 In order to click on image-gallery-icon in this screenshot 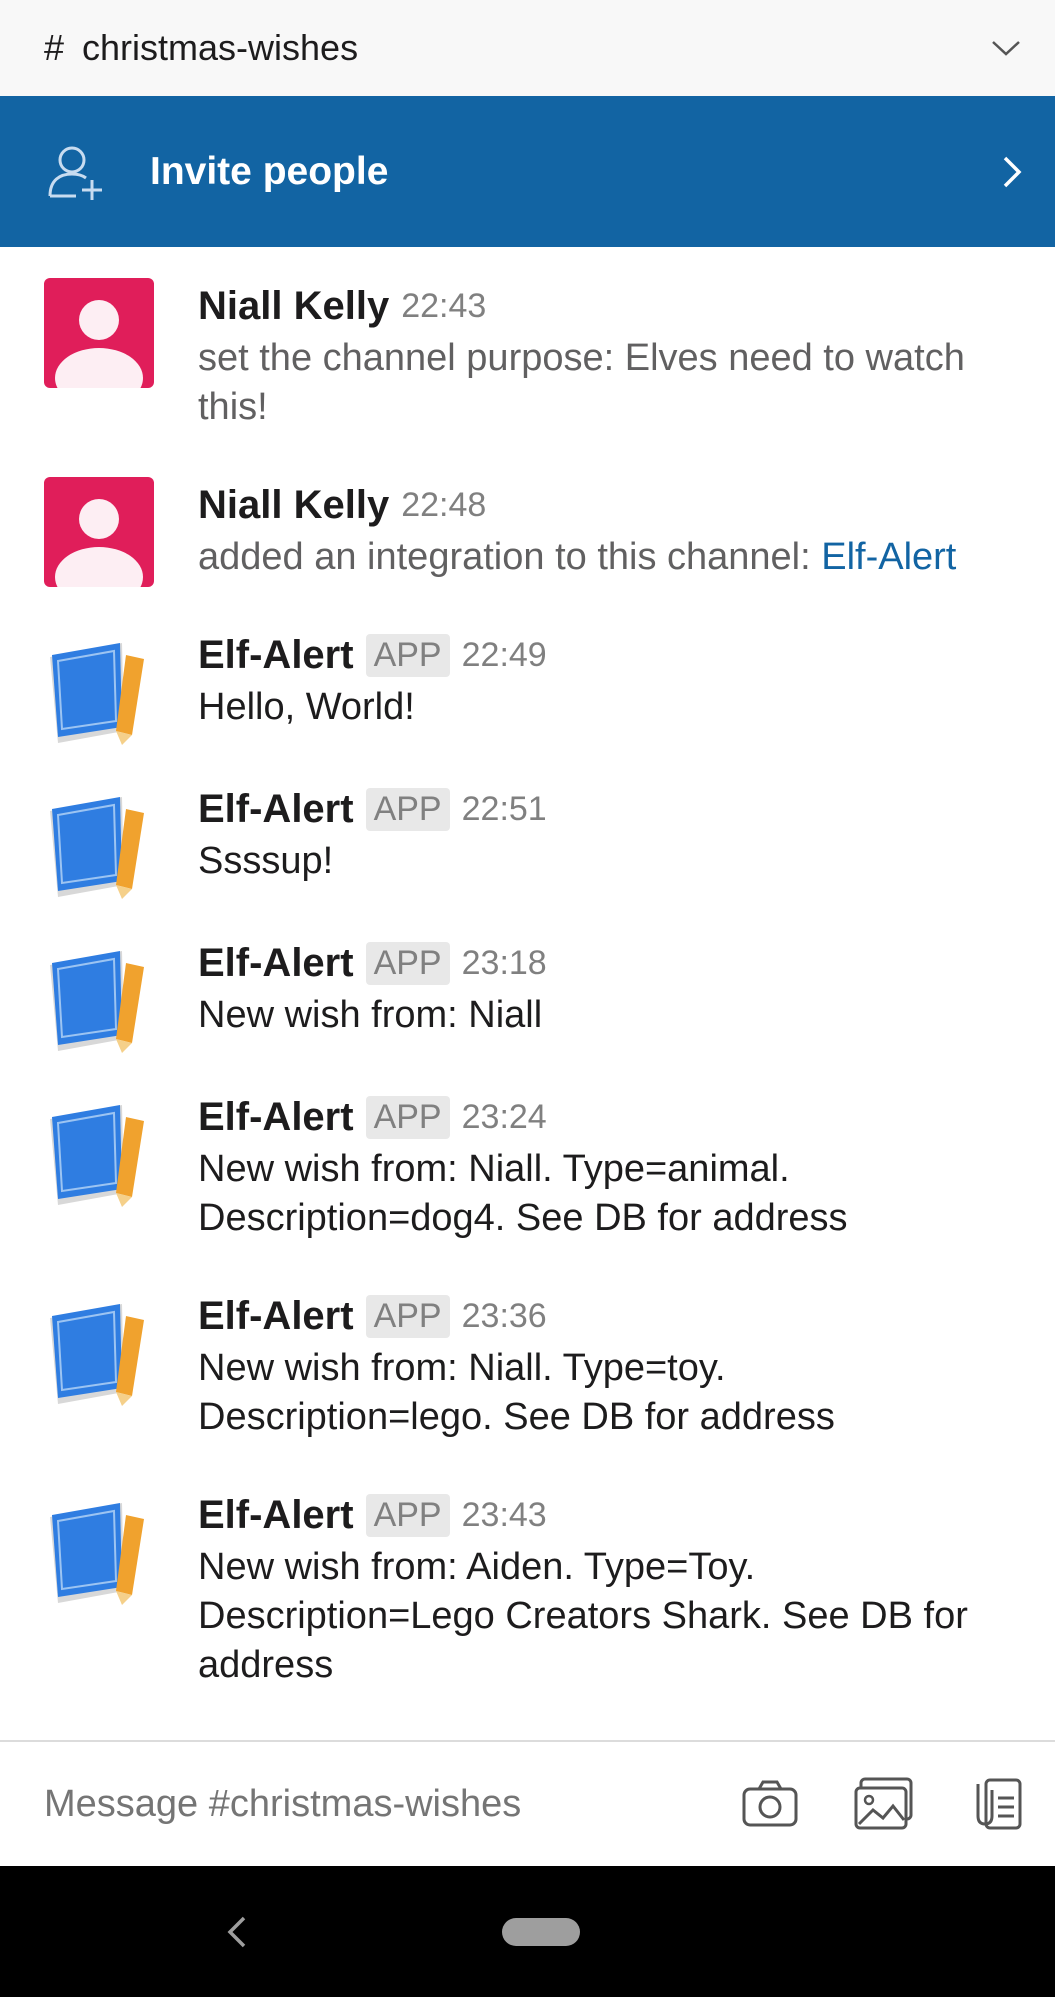, I will do `click(884, 1804)`.